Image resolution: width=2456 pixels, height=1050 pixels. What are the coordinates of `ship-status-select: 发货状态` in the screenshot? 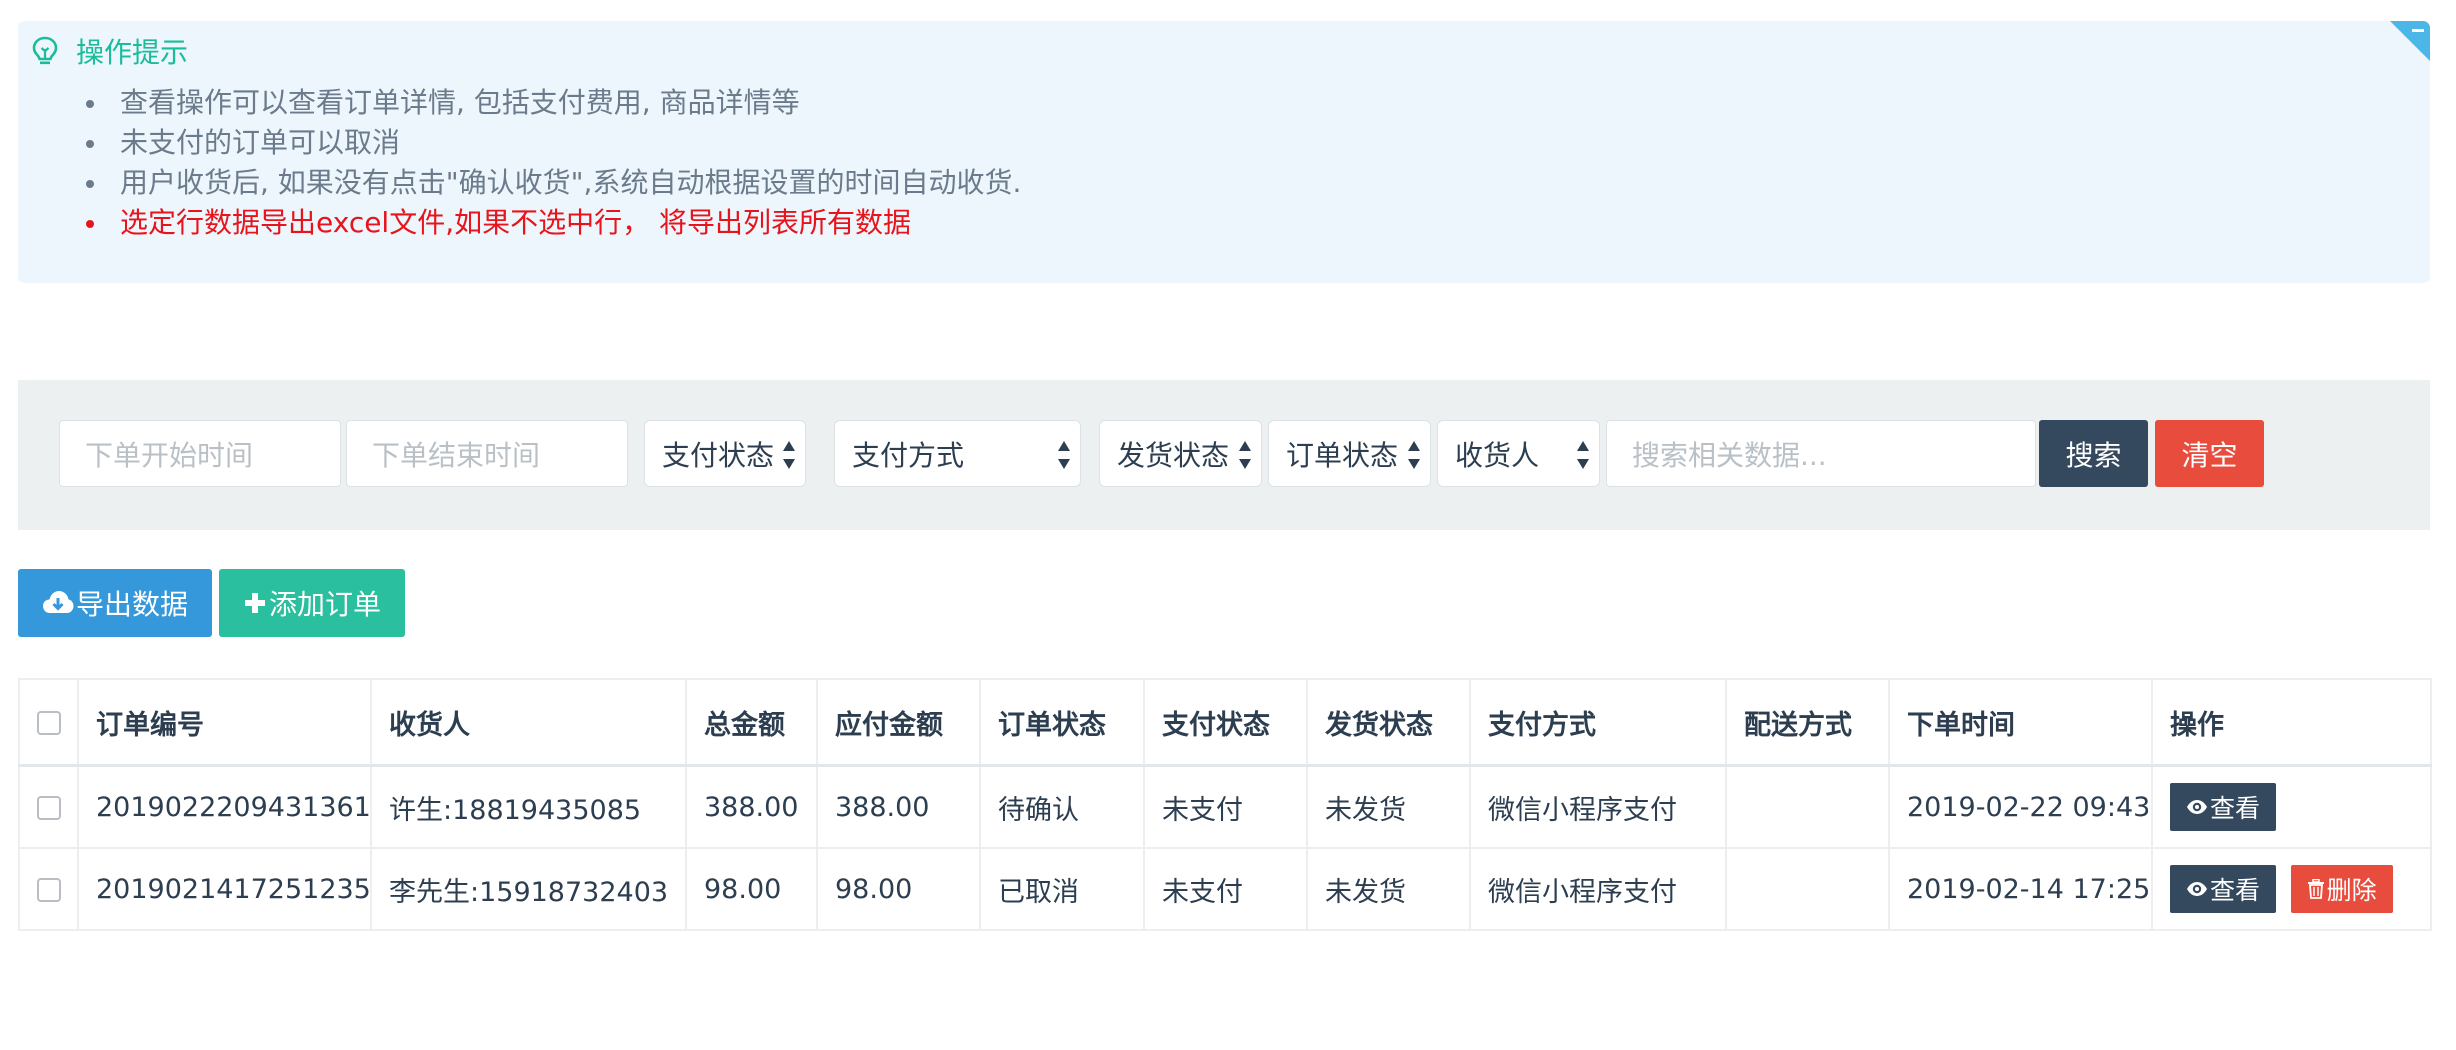 It's located at (1180, 453).